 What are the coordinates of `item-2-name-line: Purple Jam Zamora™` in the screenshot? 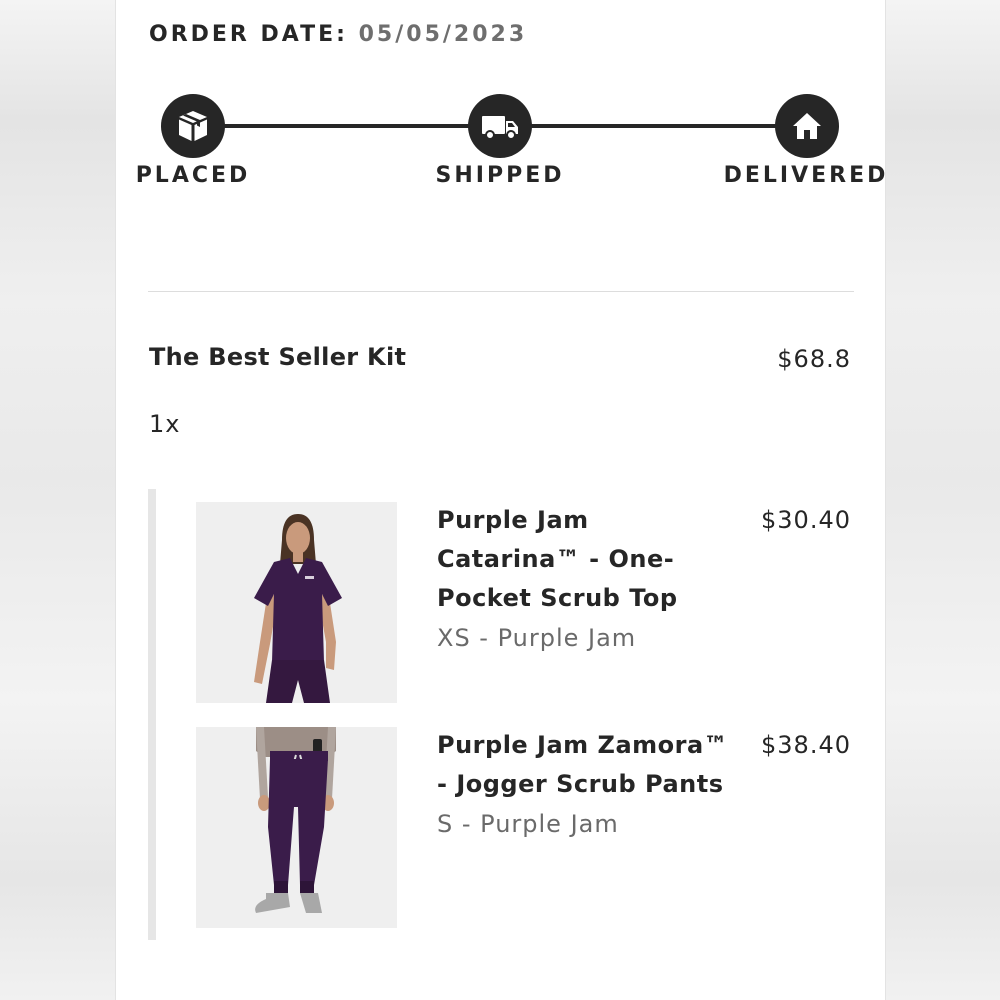 It's located at (583, 745).